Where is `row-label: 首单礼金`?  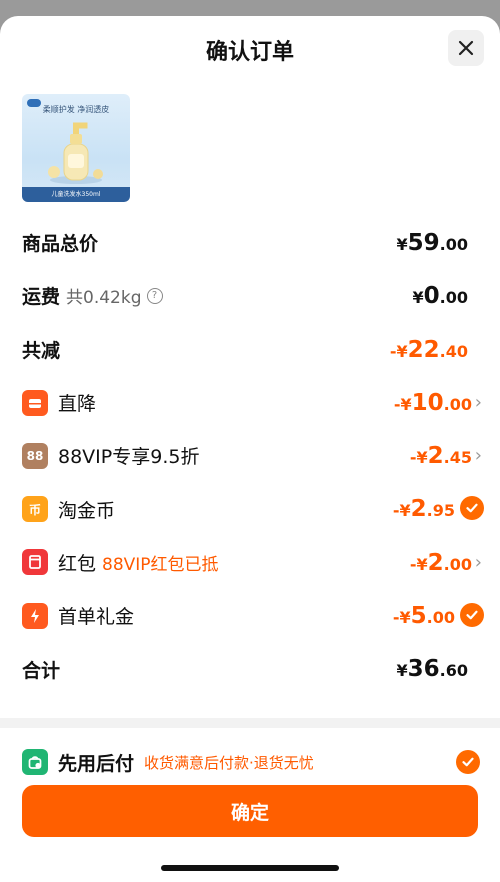
row-label: 首单礼金 is located at coordinates (96, 617).